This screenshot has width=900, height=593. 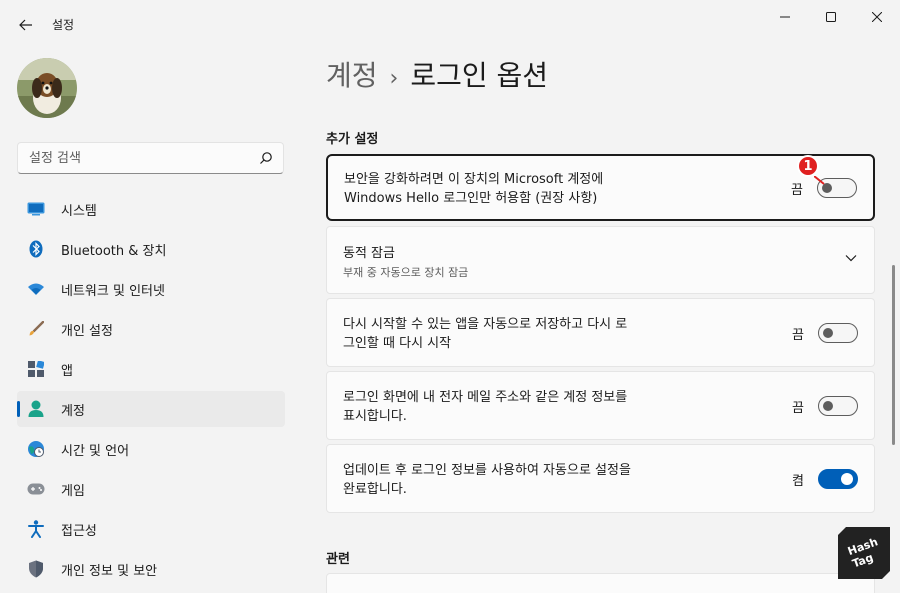 What do you see at coordinates (73, 491) in the screenshot?
I see `sidebar-item-label: 게임` at bounding box center [73, 491].